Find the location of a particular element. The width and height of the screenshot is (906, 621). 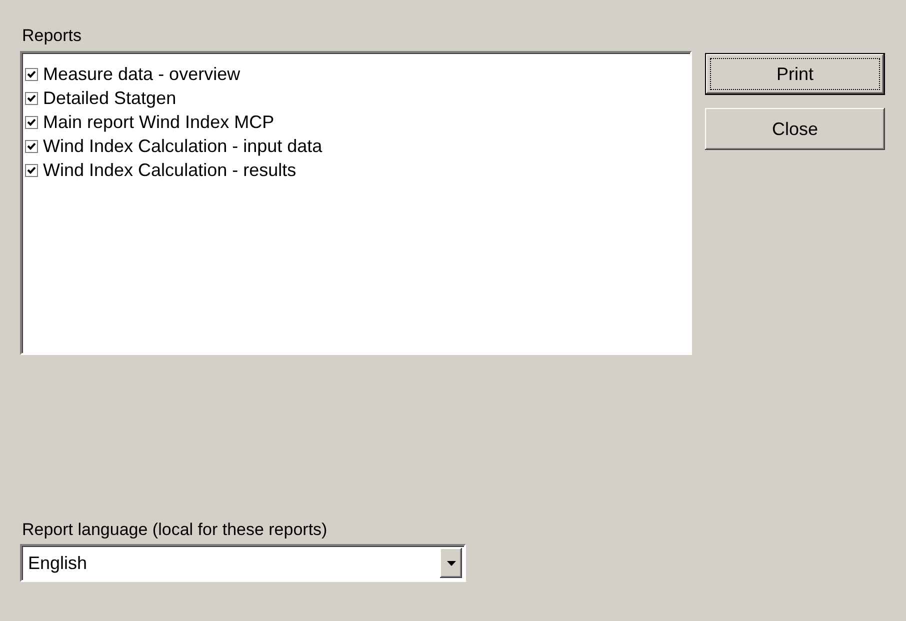

report-item-label: Wind Index Calculation - results is located at coordinates (169, 170).